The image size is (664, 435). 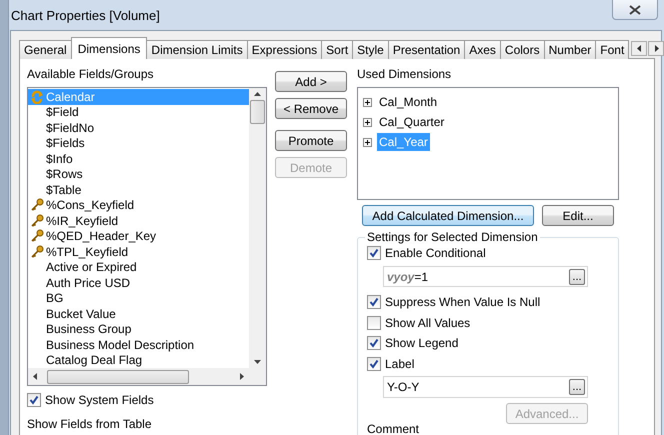 What do you see at coordinates (138, 282) in the screenshot?
I see `list-item: Auth Price USD` at bounding box center [138, 282].